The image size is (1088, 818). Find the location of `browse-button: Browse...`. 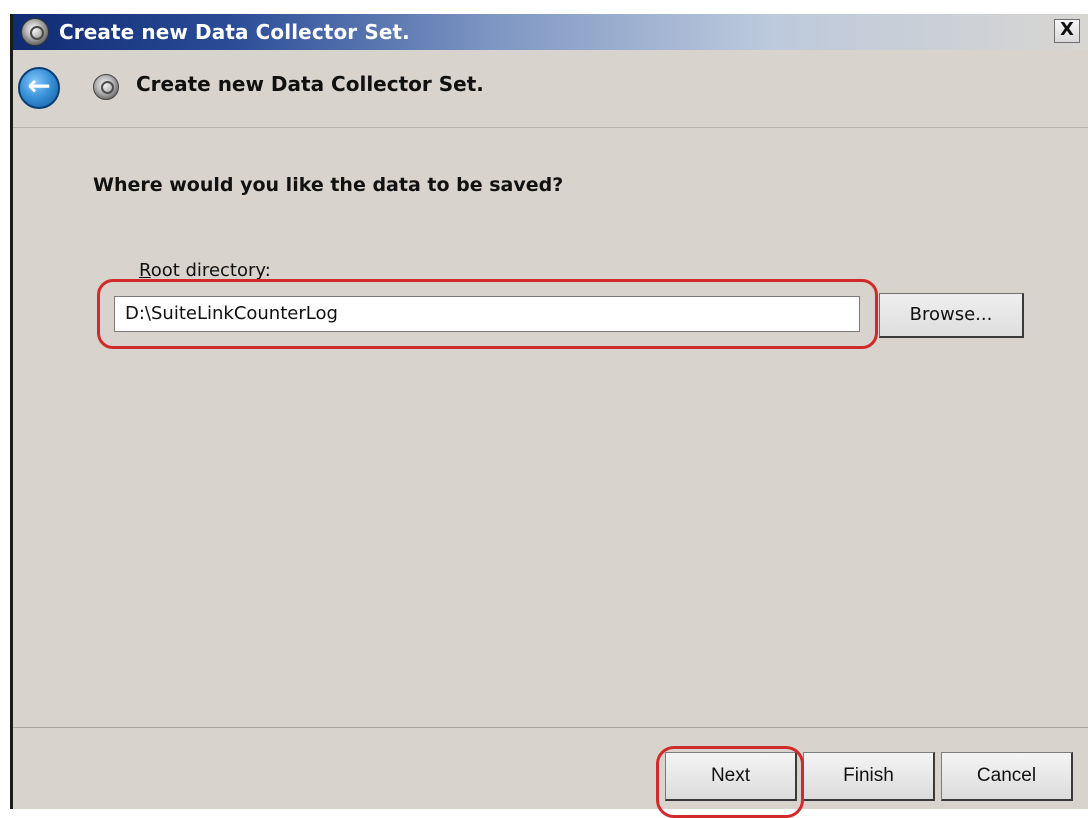

browse-button: Browse... is located at coordinates (951, 315).